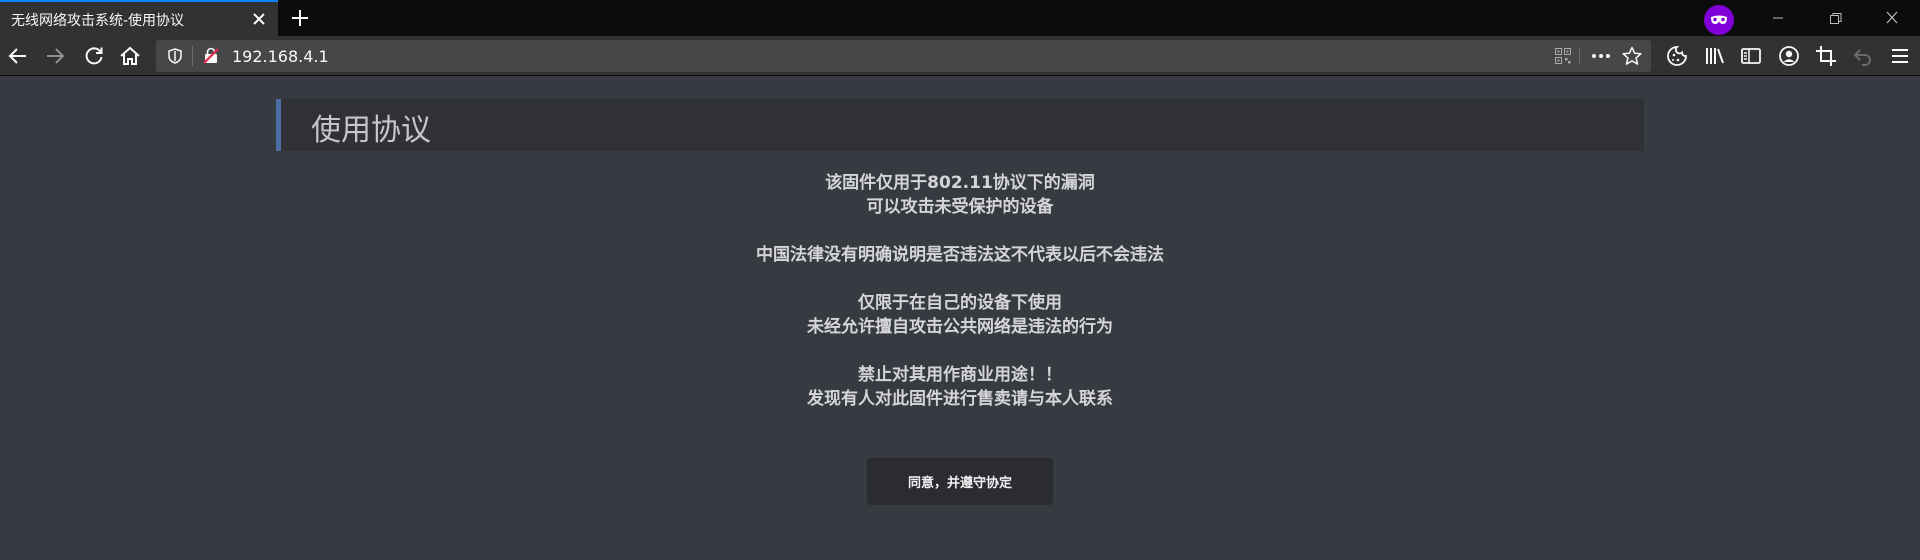 This screenshot has height=560, width=1920. Describe the element at coordinates (1601, 56) in the screenshot. I see `ellipsis-icon` at that location.